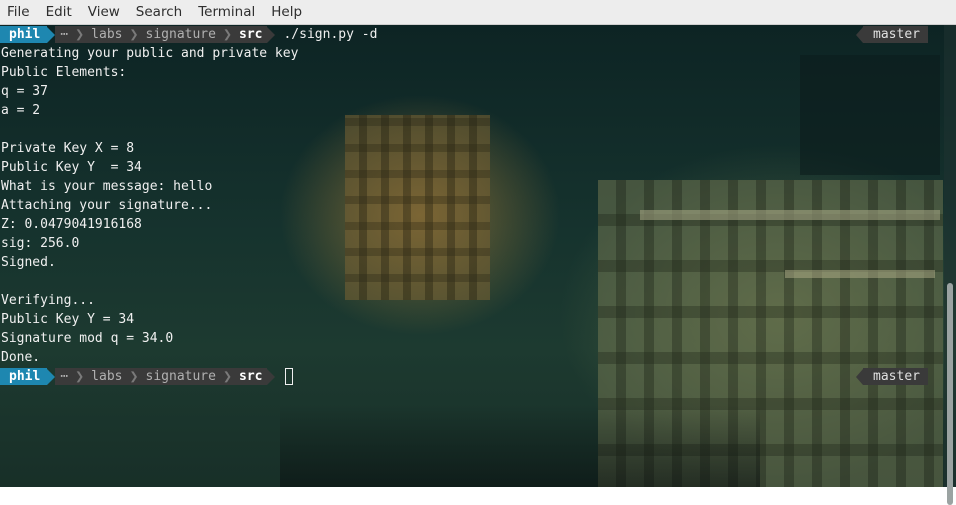 The width and height of the screenshot is (956, 505). Describe the element at coordinates (71, 224) in the screenshot. I see `output-line: Z: 0.0479041916168` at that location.